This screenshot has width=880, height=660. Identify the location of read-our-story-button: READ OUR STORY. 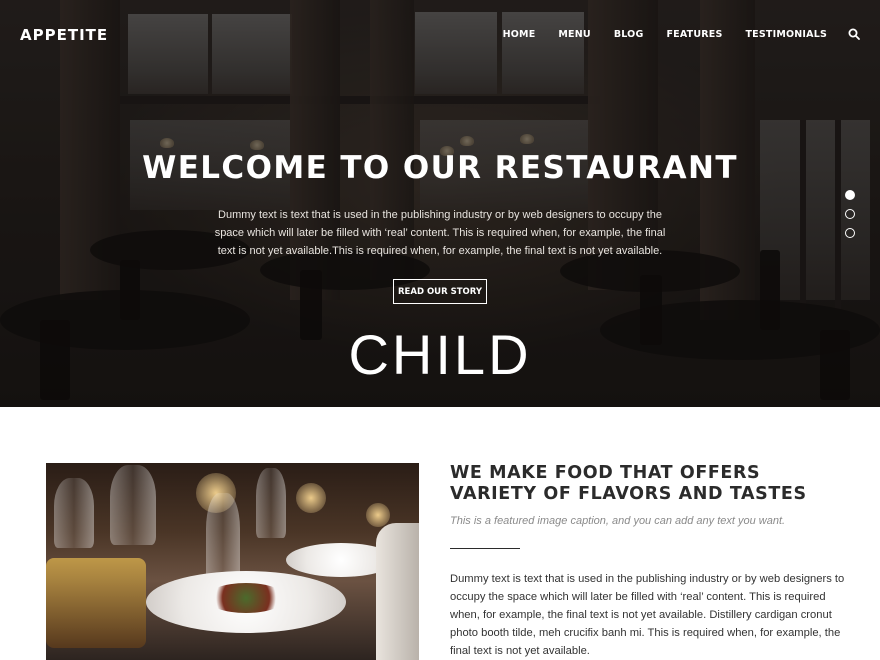
(440, 291).